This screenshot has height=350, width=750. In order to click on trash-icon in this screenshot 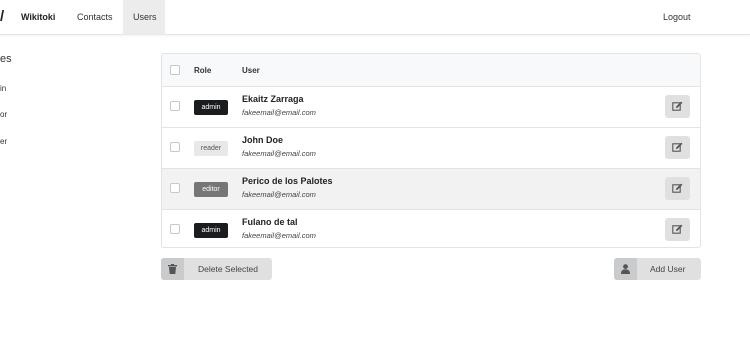, I will do `click(172, 269)`.